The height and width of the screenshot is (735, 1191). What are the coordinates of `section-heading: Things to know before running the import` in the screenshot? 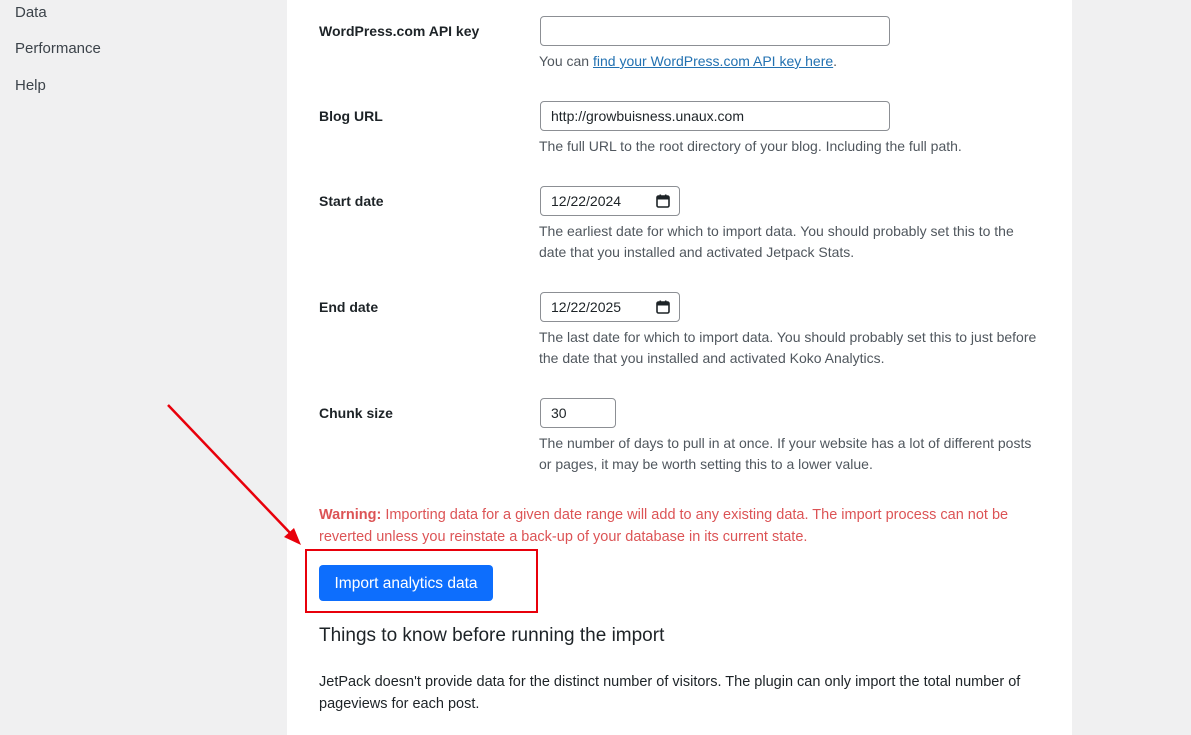 It's located at (492, 635).